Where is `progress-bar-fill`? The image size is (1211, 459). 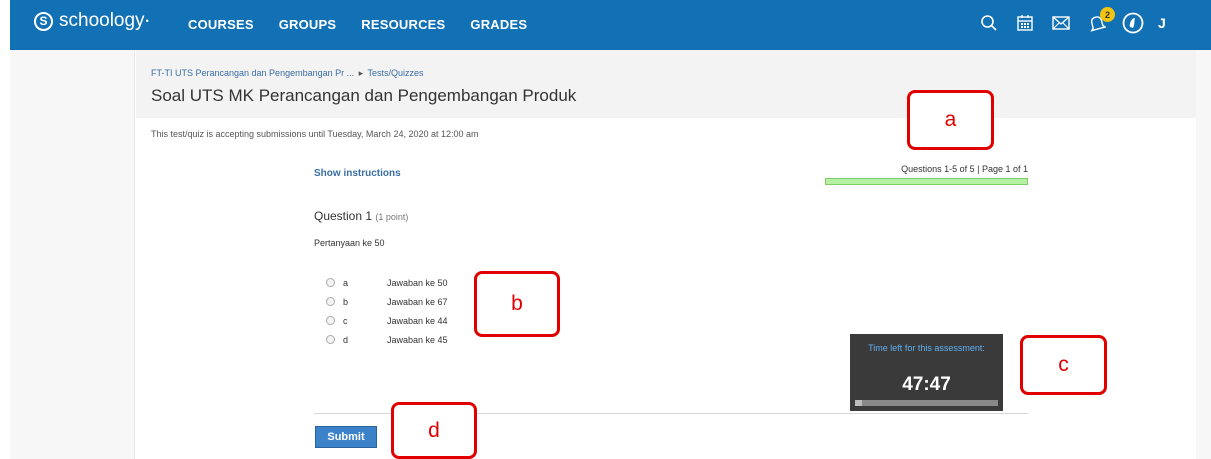 progress-bar-fill is located at coordinates (926, 181).